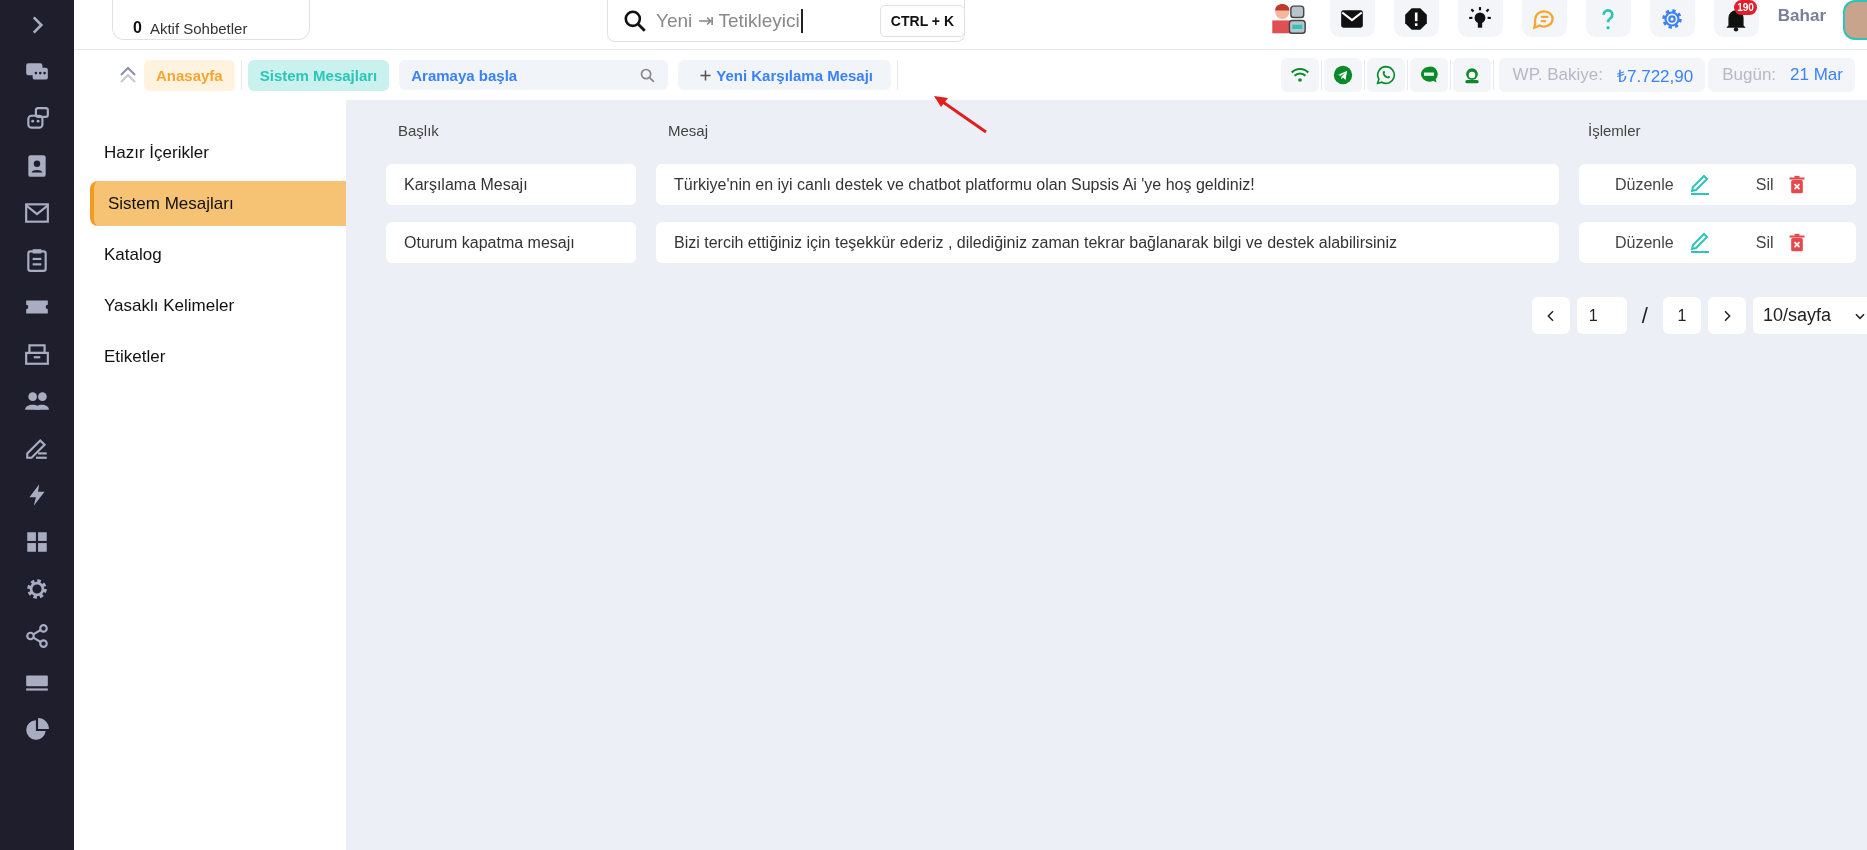 This screenshot has width=1867, height=850. What do you see at coordinates (1749, 75) in the screenshot?
I see `date-label: Bugün:` at bounding box center [1749, 75].